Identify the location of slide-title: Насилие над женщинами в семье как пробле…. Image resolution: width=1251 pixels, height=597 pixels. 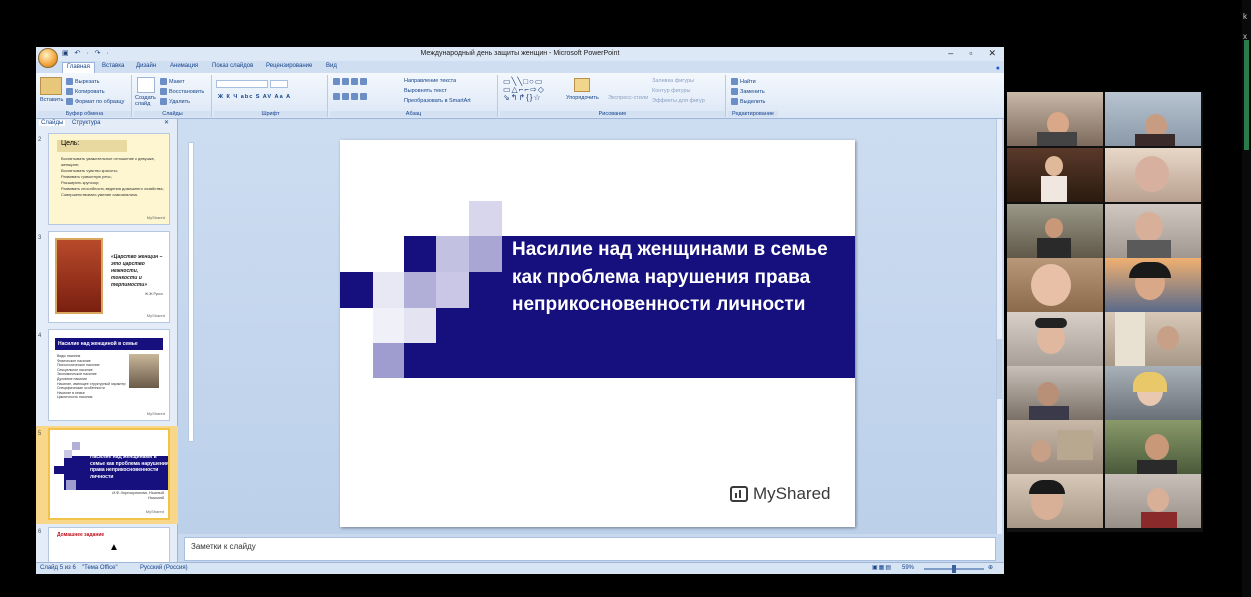
(682, 277).